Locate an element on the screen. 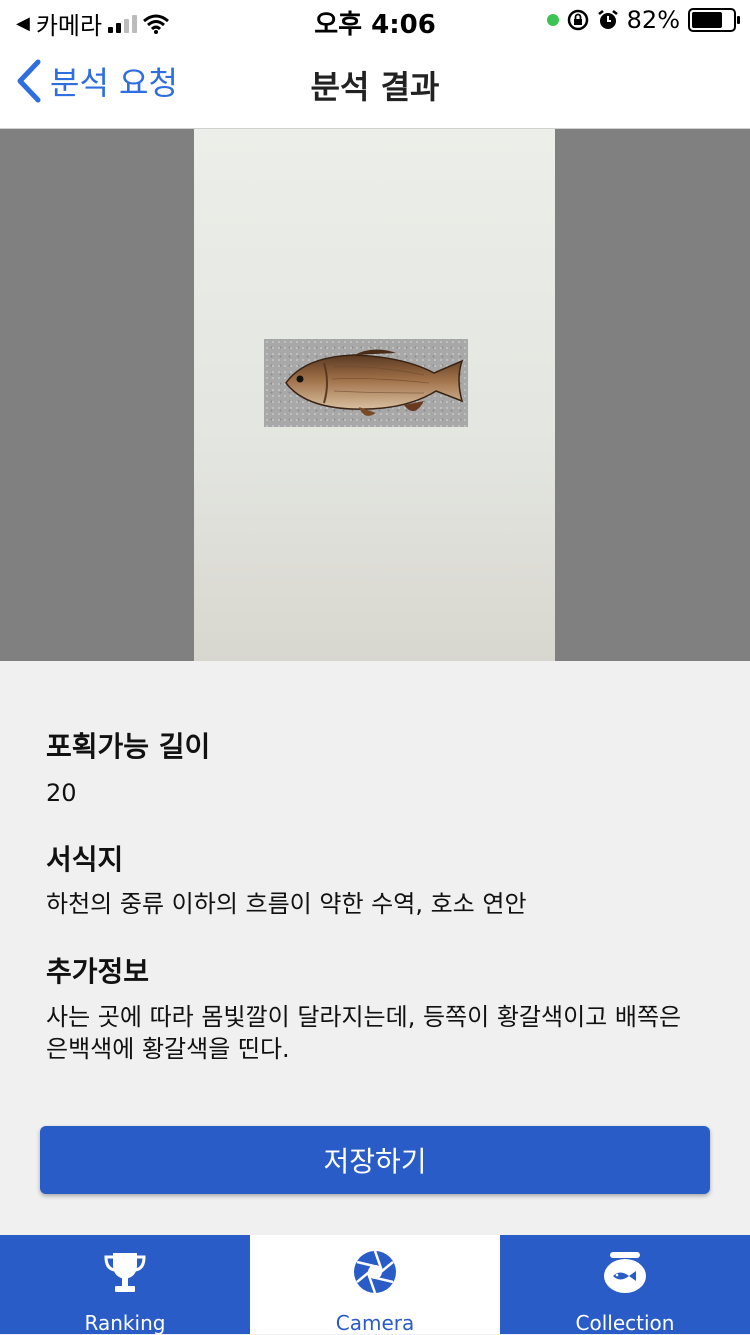 This screenshot has height=1335, width=750. status-bar: ◀ 카메라 오후 4:06 82% is located at coordinates (375, 20).